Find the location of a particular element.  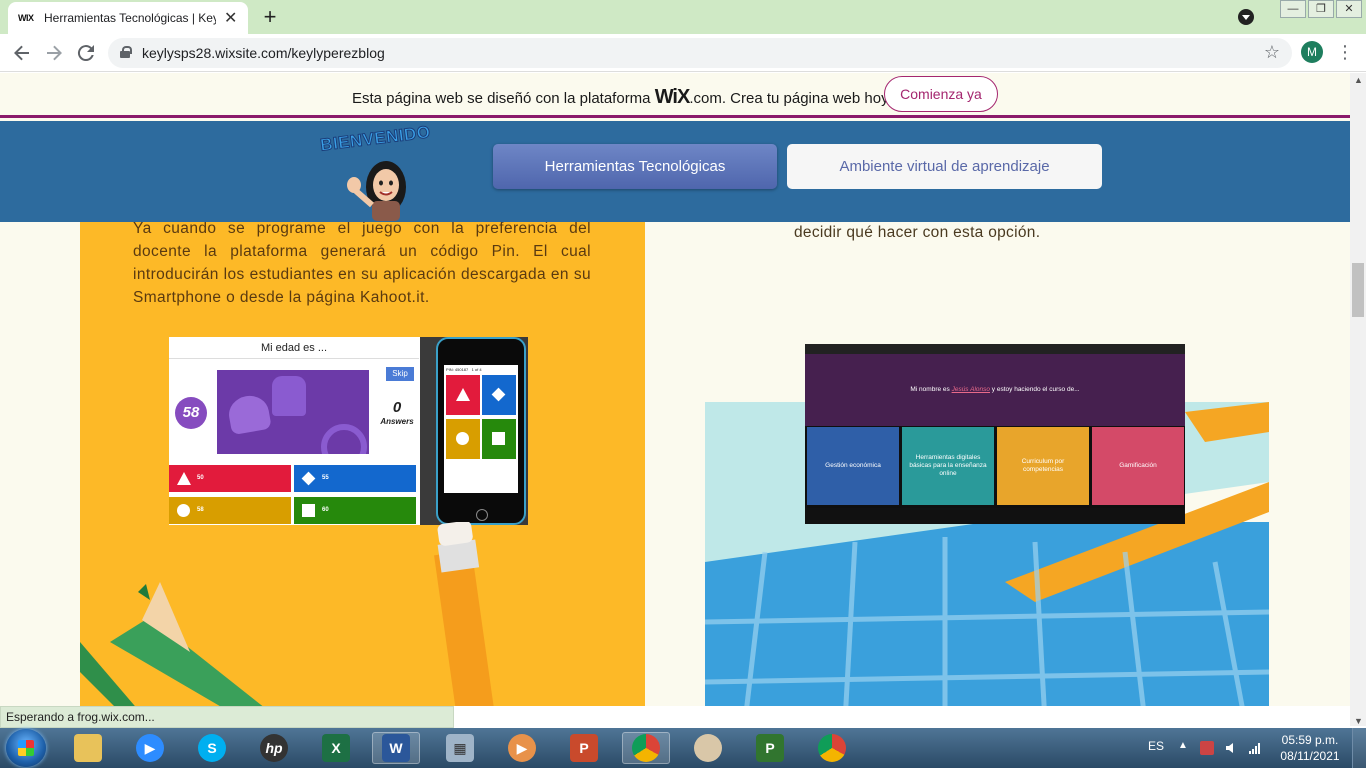

phone-tile-green is located at coordinates (499, 439).